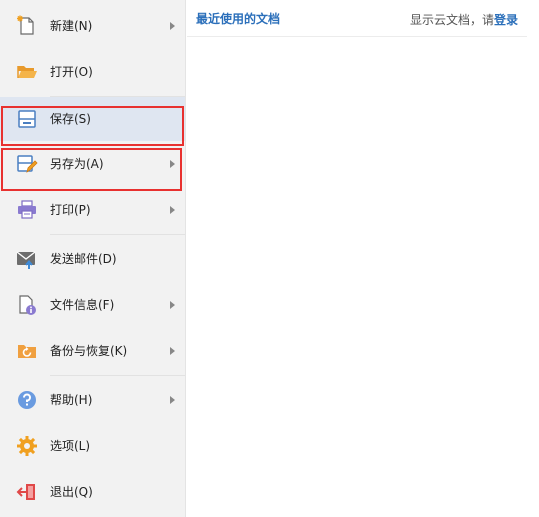 This screenshot has height=517, width=539. Describe the element at coordinates (71, 492) in the screenshot. I see `menu-item-label: 退出(Q)` at that location.